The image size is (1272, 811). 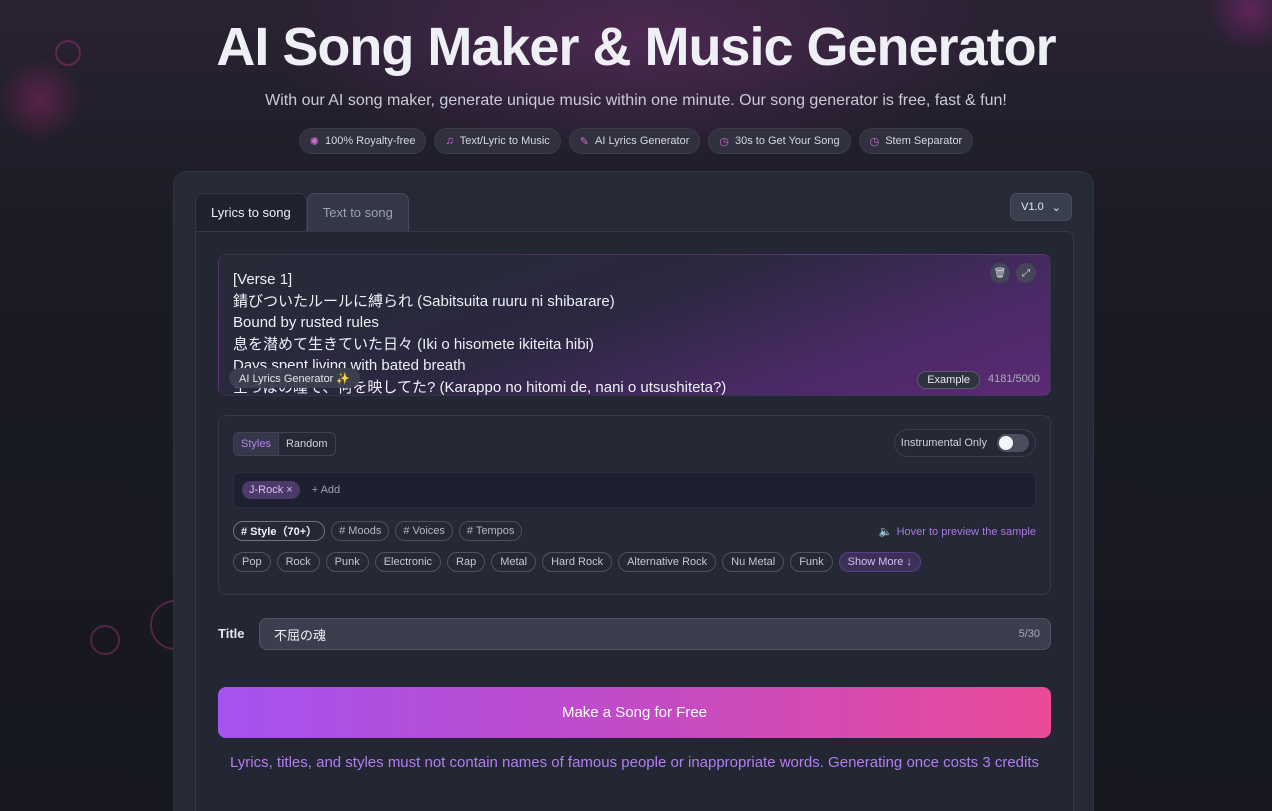 I want to click on ai-lyrics-generator-button: AI Lyrics Generator ✨, so click(x=295, y=378).